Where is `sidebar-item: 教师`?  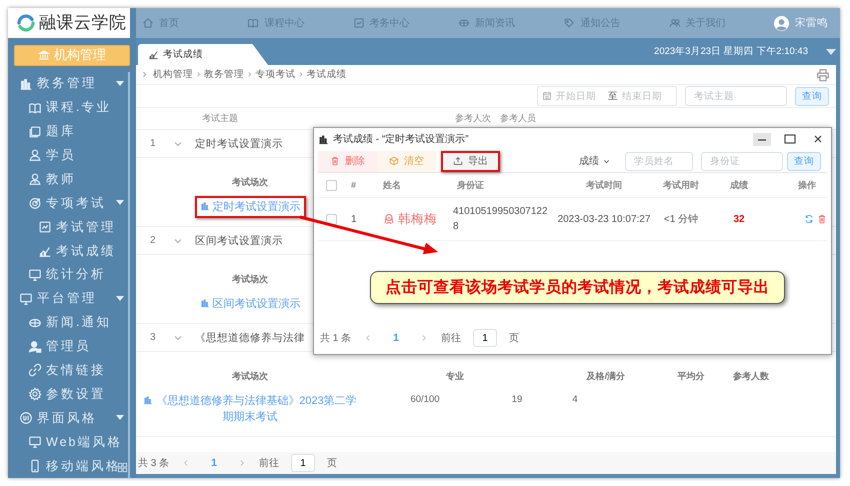 sidebar-item: 教师 is located at coordinates (72, 179).